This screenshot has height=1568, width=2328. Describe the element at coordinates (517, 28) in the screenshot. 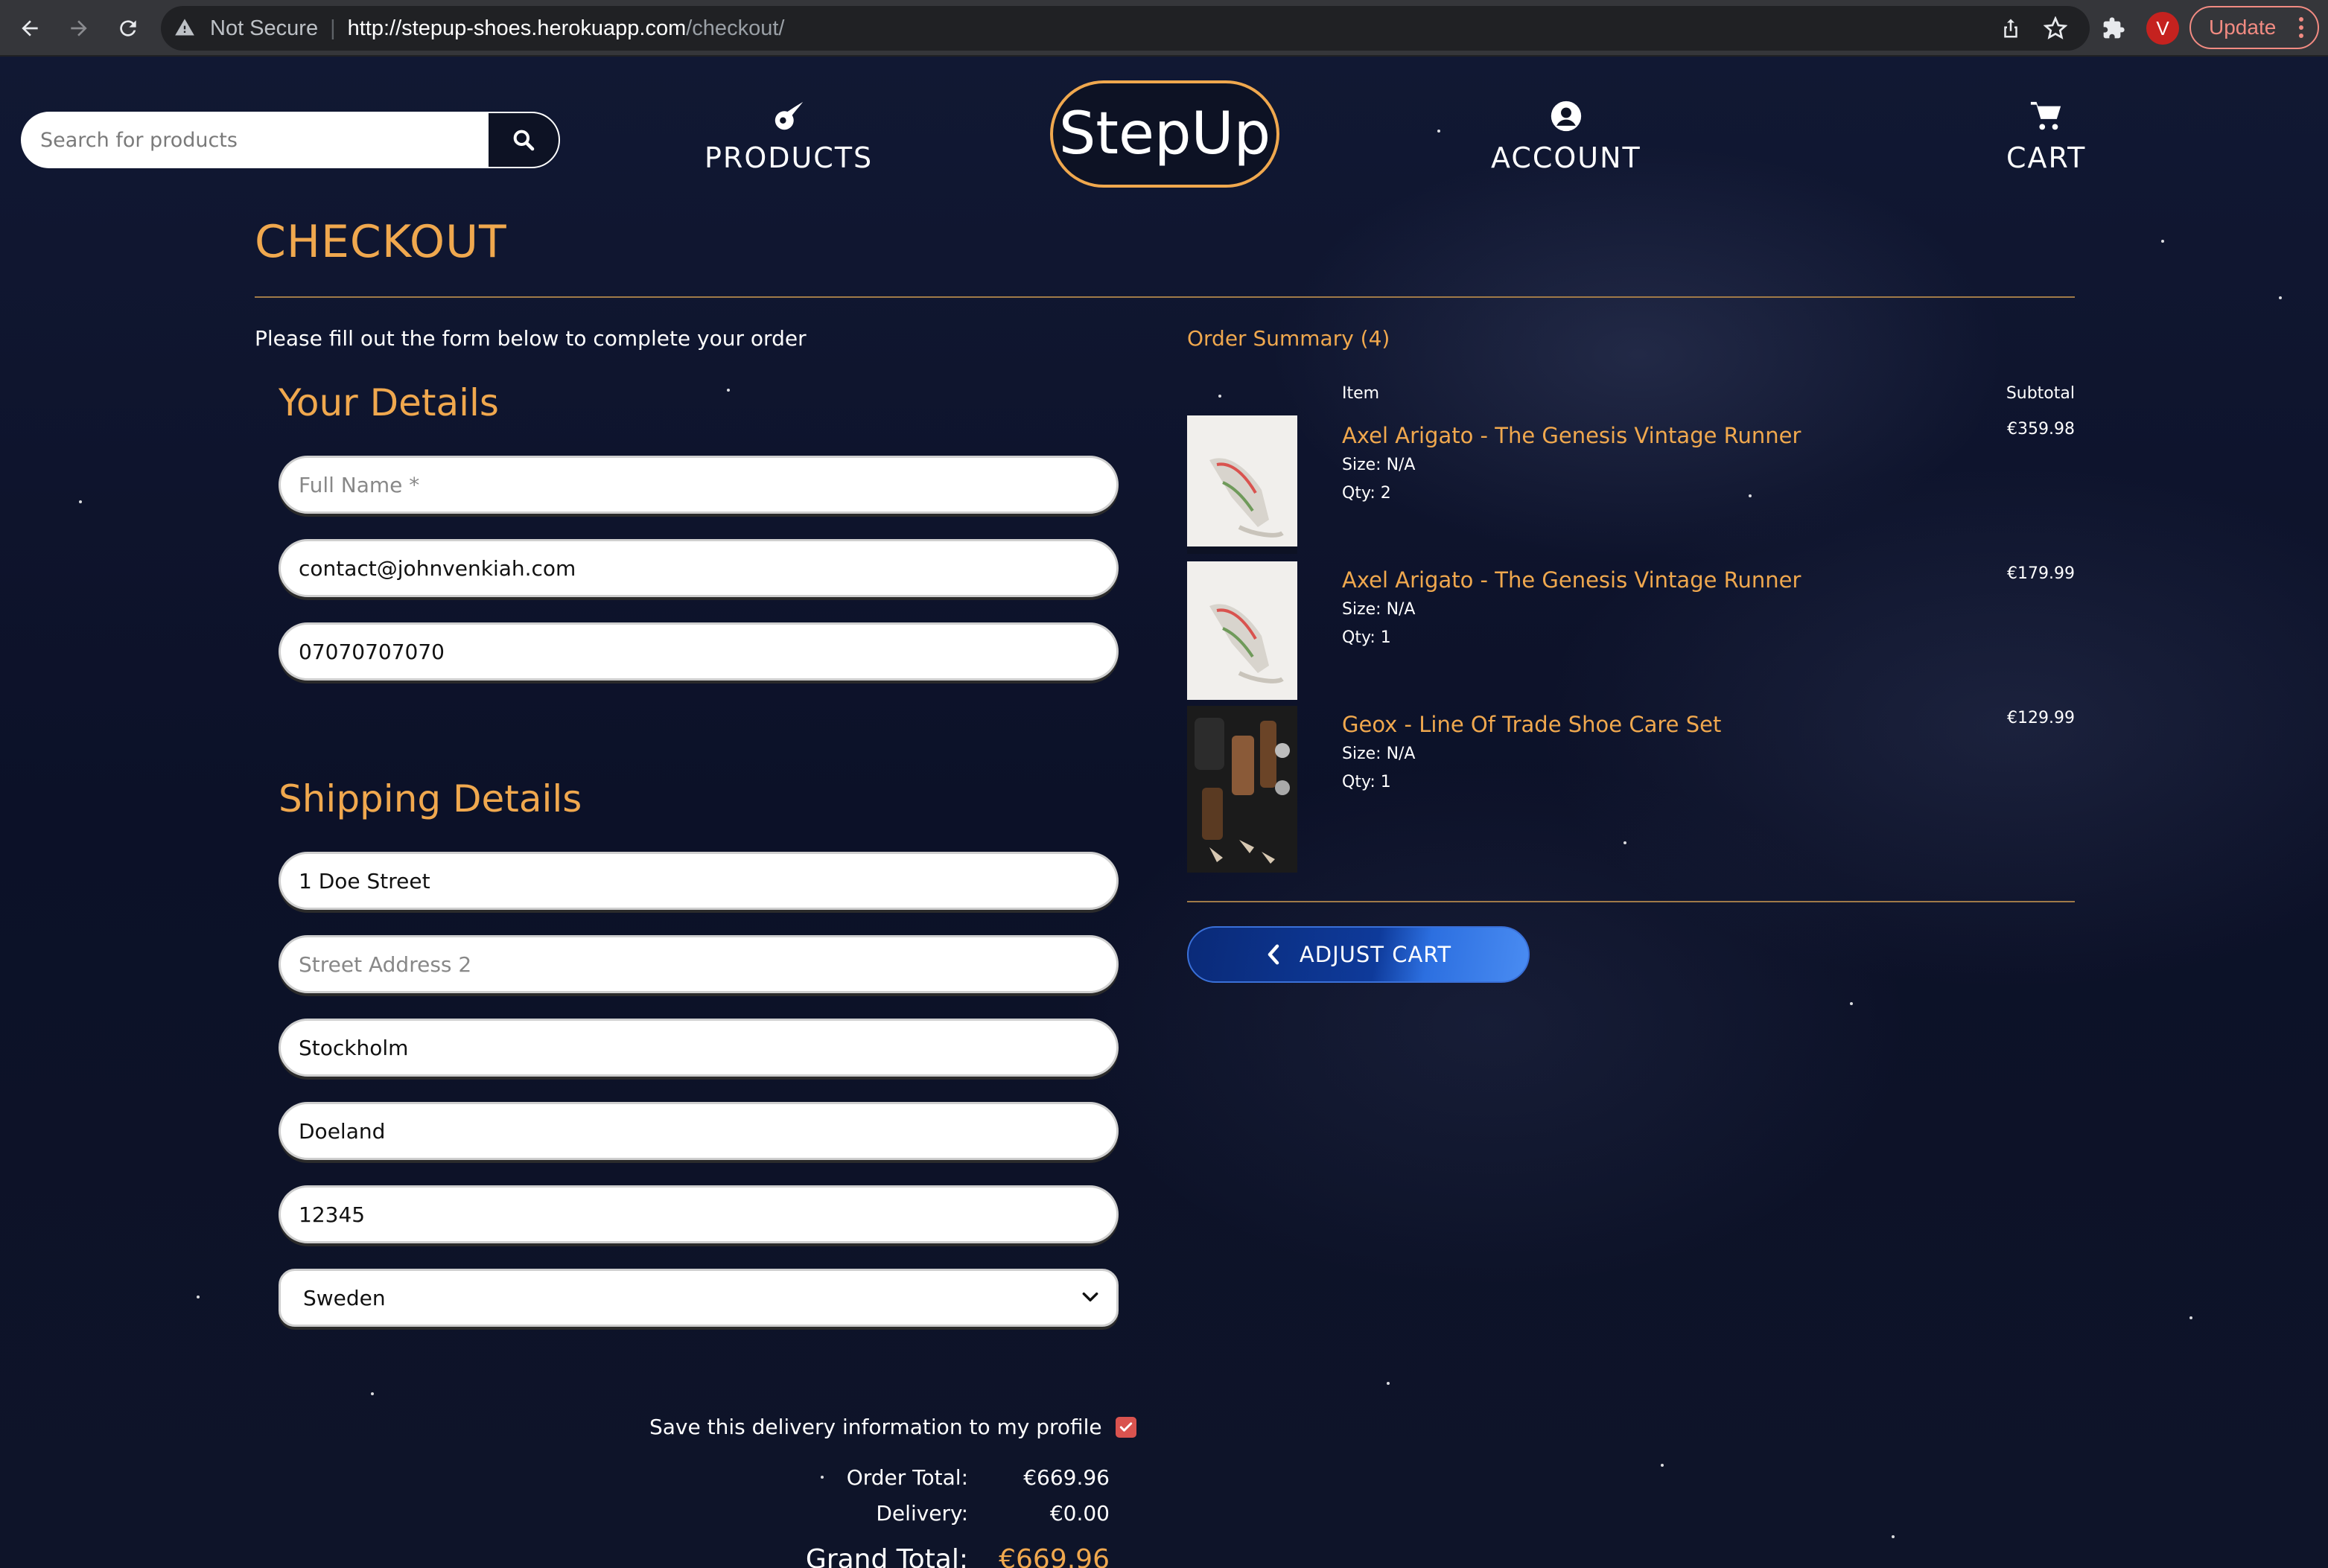

I see `url-host: http://stepup-shoes.herokuapp.com` at that location.